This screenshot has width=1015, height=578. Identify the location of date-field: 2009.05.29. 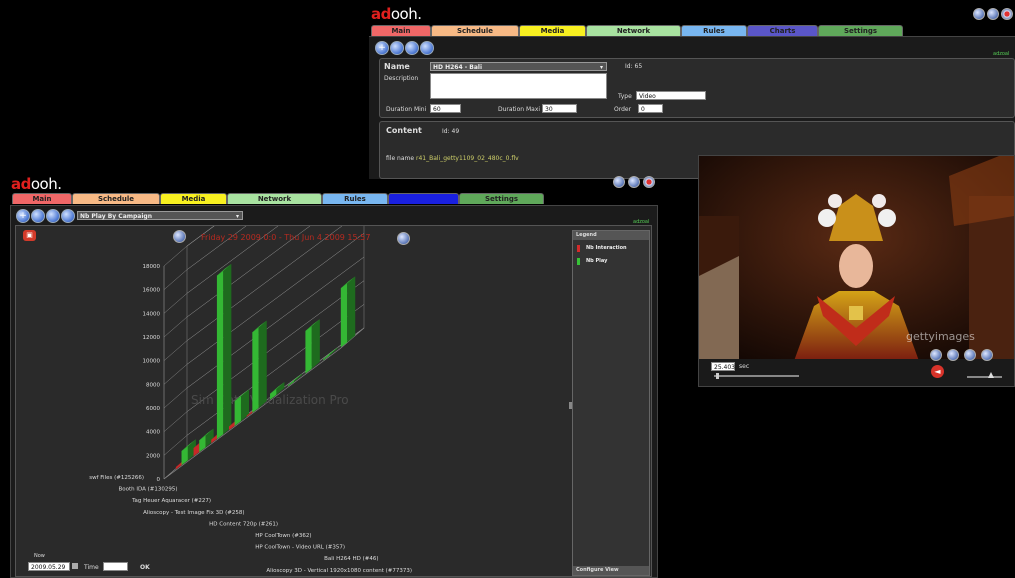
(49, 566).